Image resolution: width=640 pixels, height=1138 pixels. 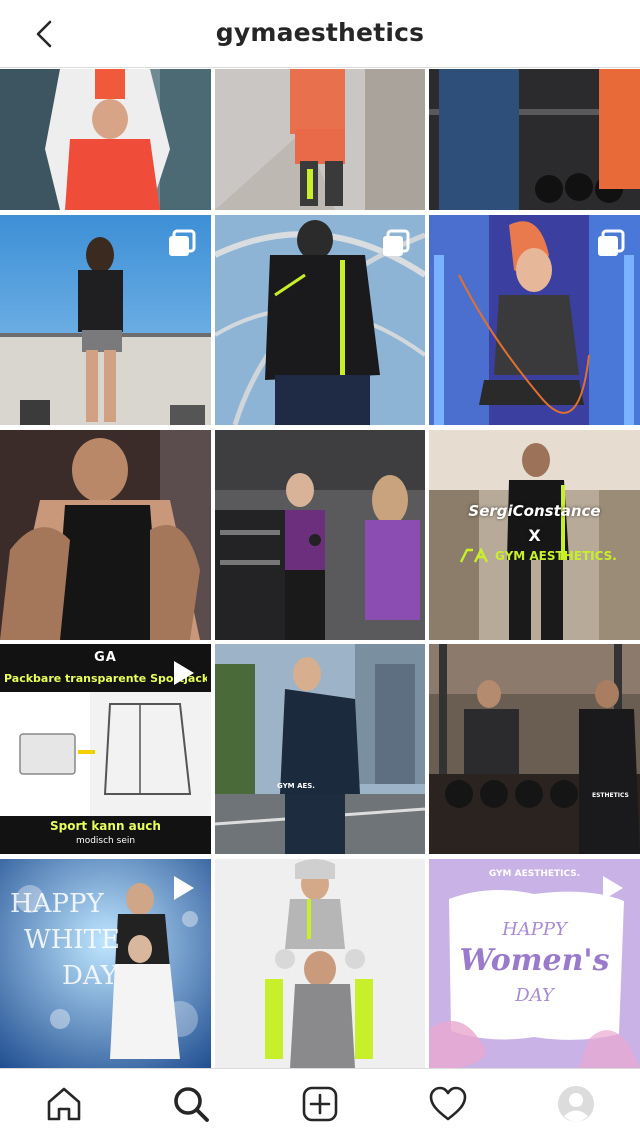 I want to click on new-post-icon, so click(x=320, y=1104).